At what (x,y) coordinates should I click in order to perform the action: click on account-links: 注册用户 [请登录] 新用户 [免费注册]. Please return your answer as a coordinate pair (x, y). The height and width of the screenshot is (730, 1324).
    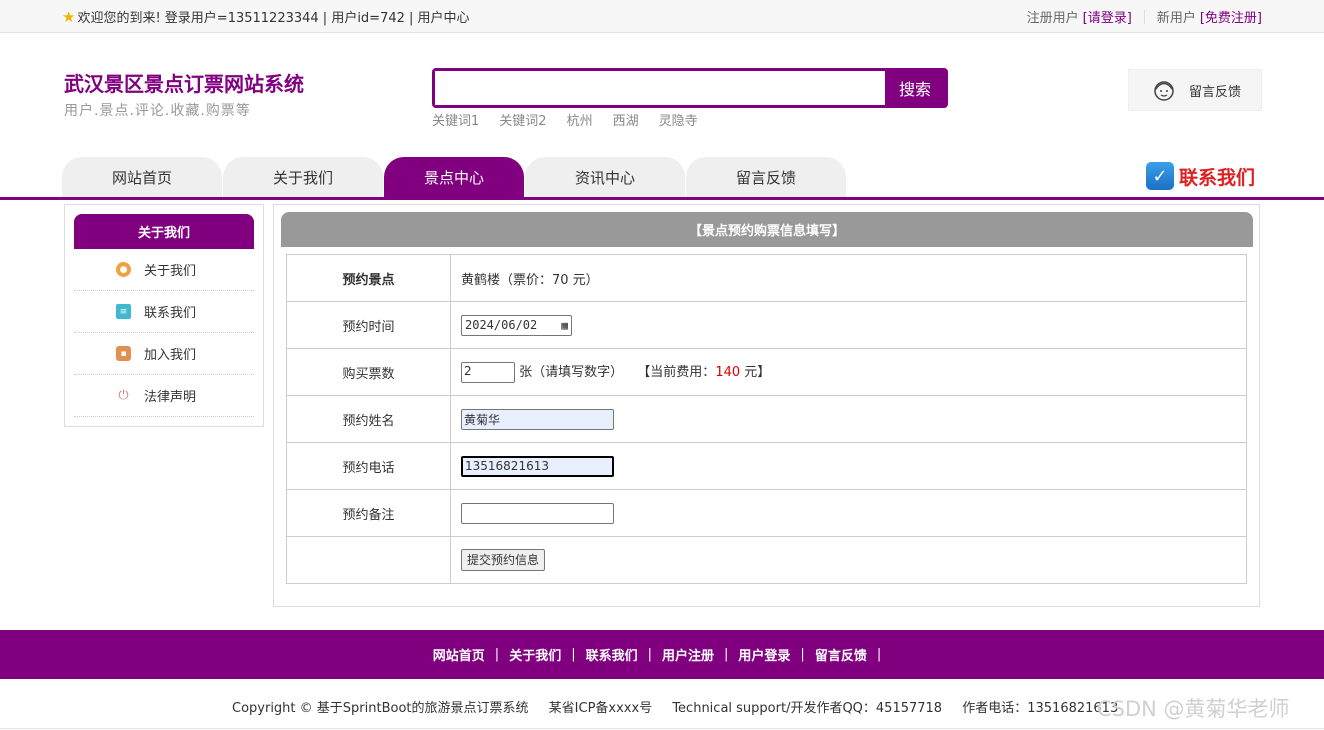
    Looking at the image, I should click on (1144, 16).